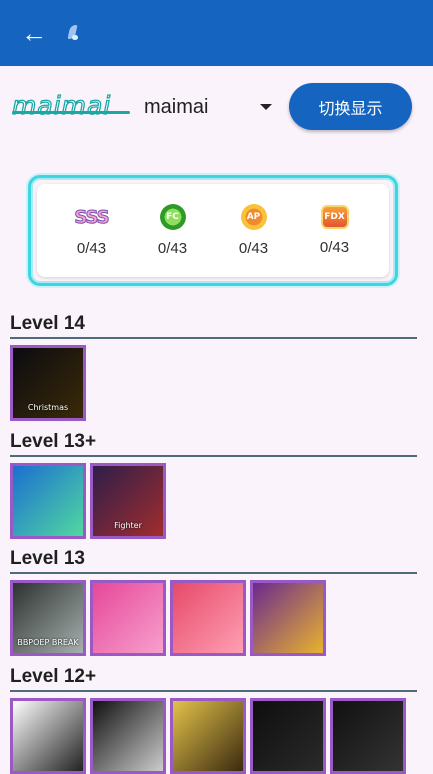 The image size is (433, 774). I want to click on cover-row, so click(213, 736).